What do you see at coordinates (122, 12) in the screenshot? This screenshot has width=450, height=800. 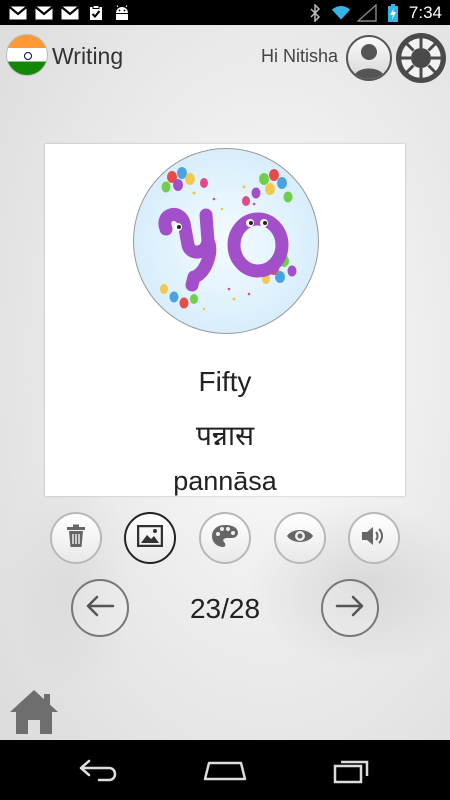 I see `android-icon` at bounding box center [122, 12].